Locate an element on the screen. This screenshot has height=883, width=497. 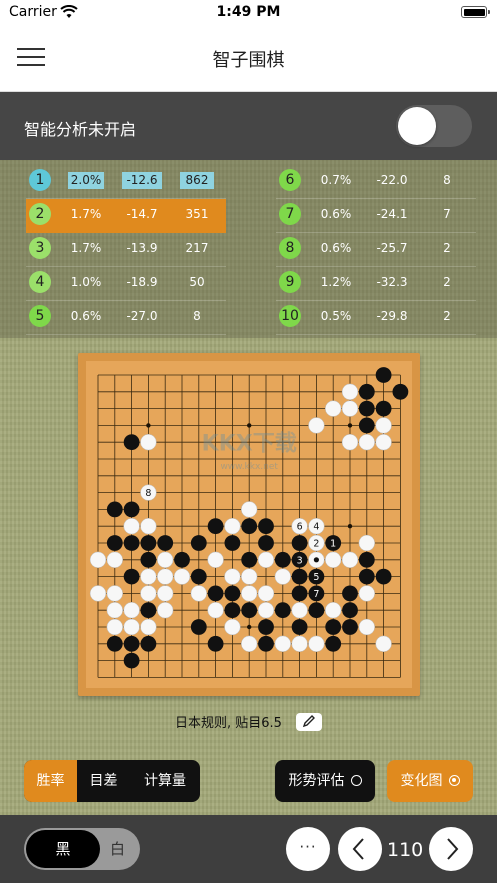
tab-visits: 计算量 is located at coordinates (165, 781).